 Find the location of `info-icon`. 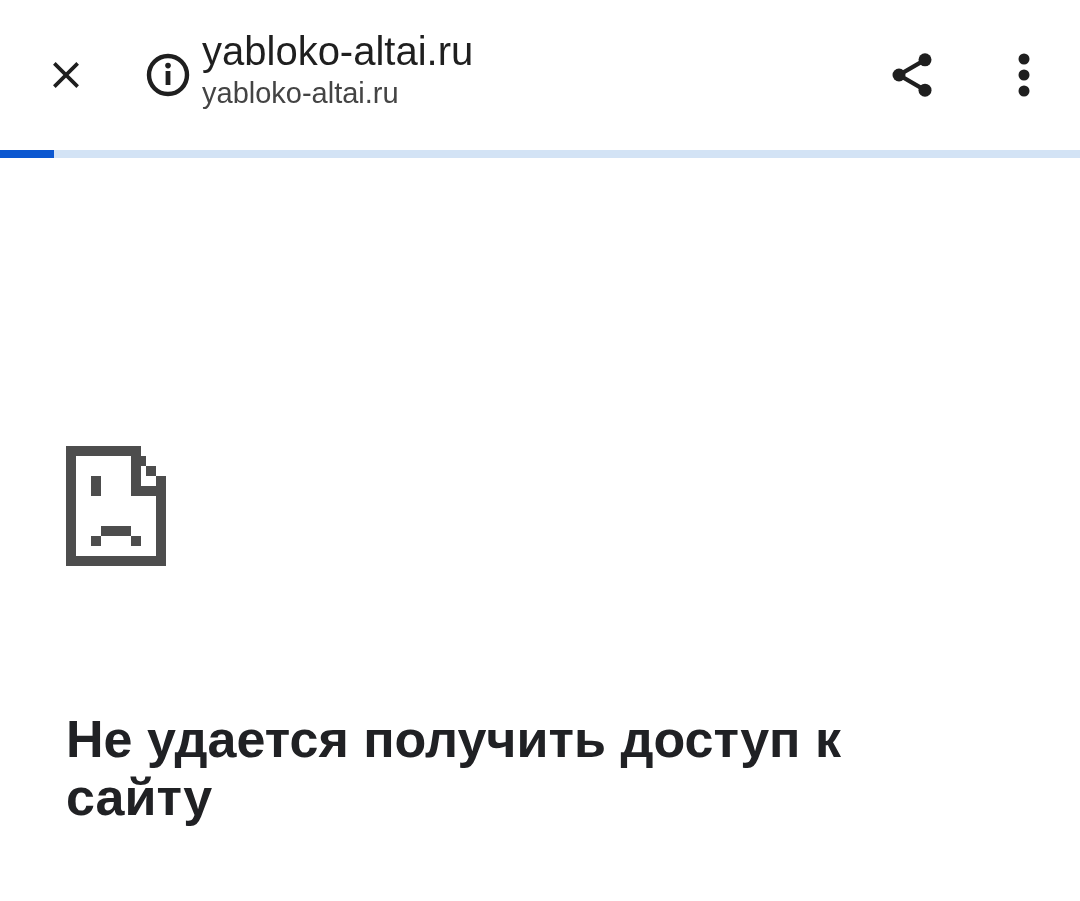

info-icon is located at coordinates (168, 75).